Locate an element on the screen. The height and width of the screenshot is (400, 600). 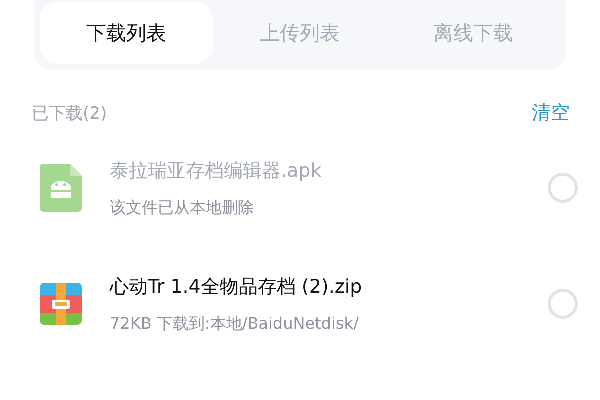
archive-icon is located at coordinates (61, 304).